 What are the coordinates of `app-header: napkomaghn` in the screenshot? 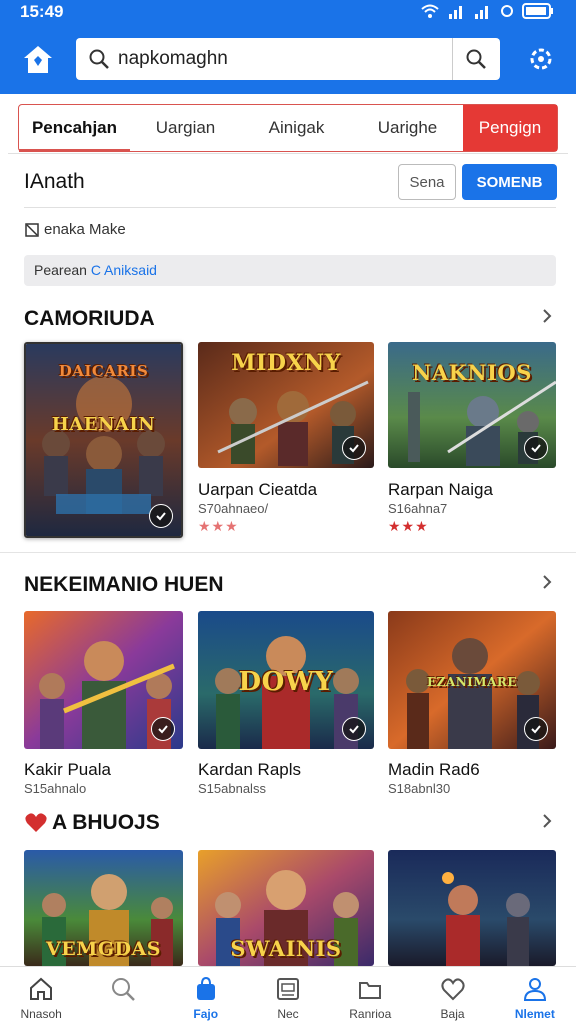 It's located at (288, 59).